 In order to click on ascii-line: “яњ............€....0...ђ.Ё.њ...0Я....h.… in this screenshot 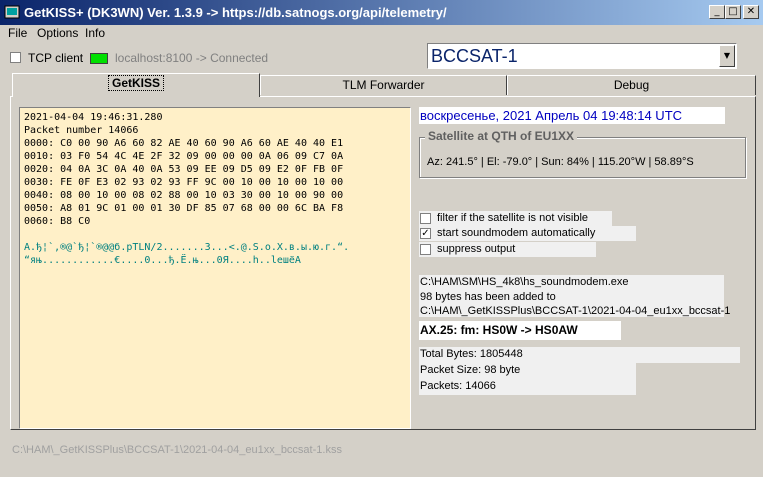, I will do `click(162, 260)`.